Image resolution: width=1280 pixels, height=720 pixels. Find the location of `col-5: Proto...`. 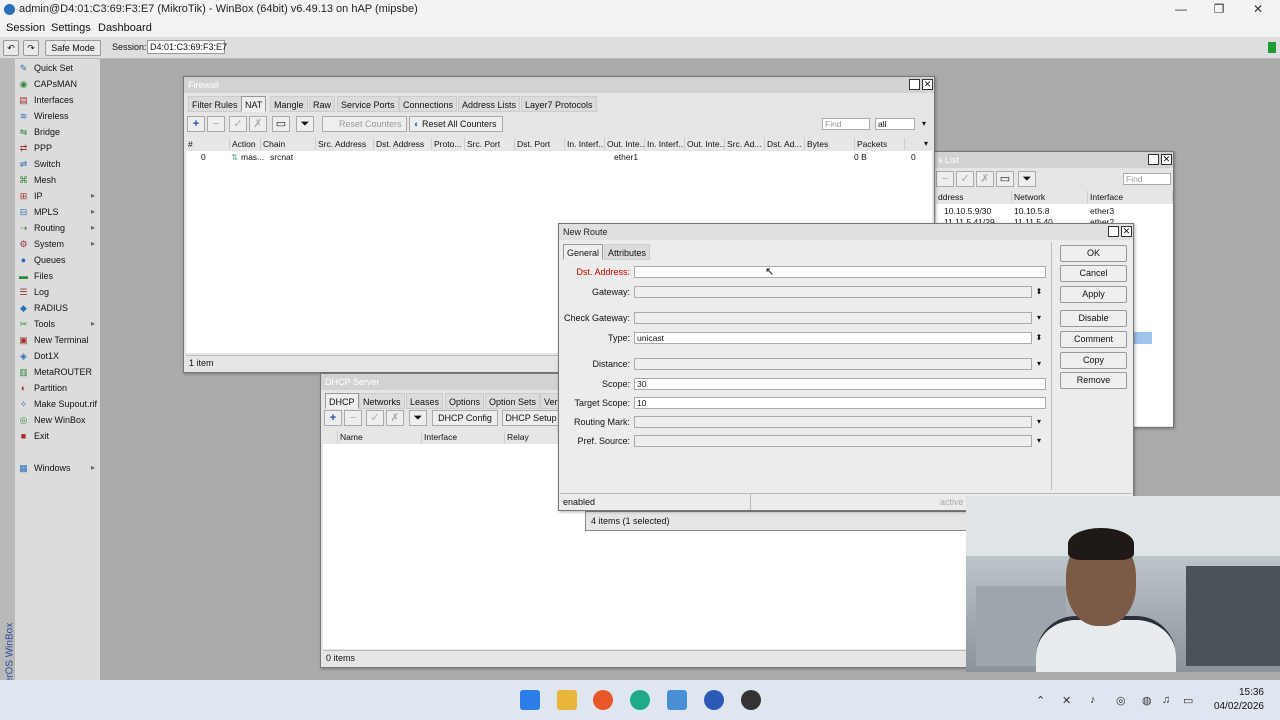

col-5: Proto... is located at coordinates (448, 144).